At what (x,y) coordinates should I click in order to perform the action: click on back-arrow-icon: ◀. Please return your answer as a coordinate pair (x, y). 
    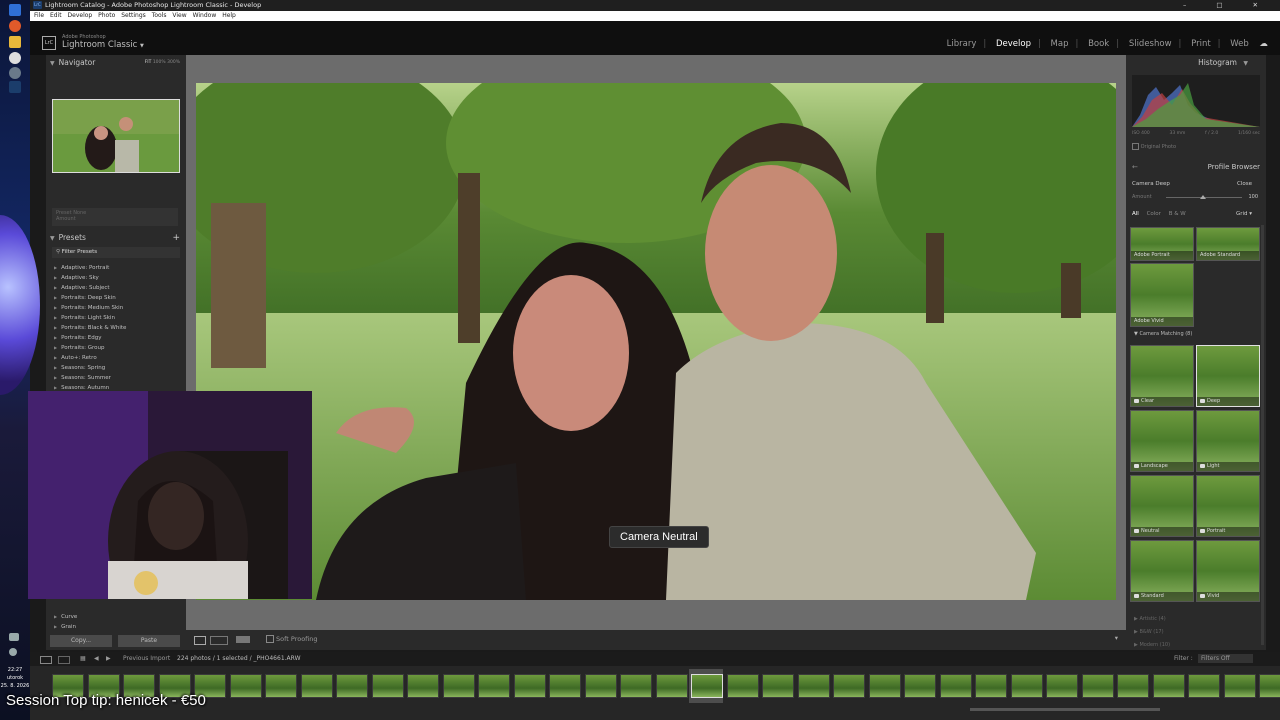
    Looking at the image, I should click on (96, 659).